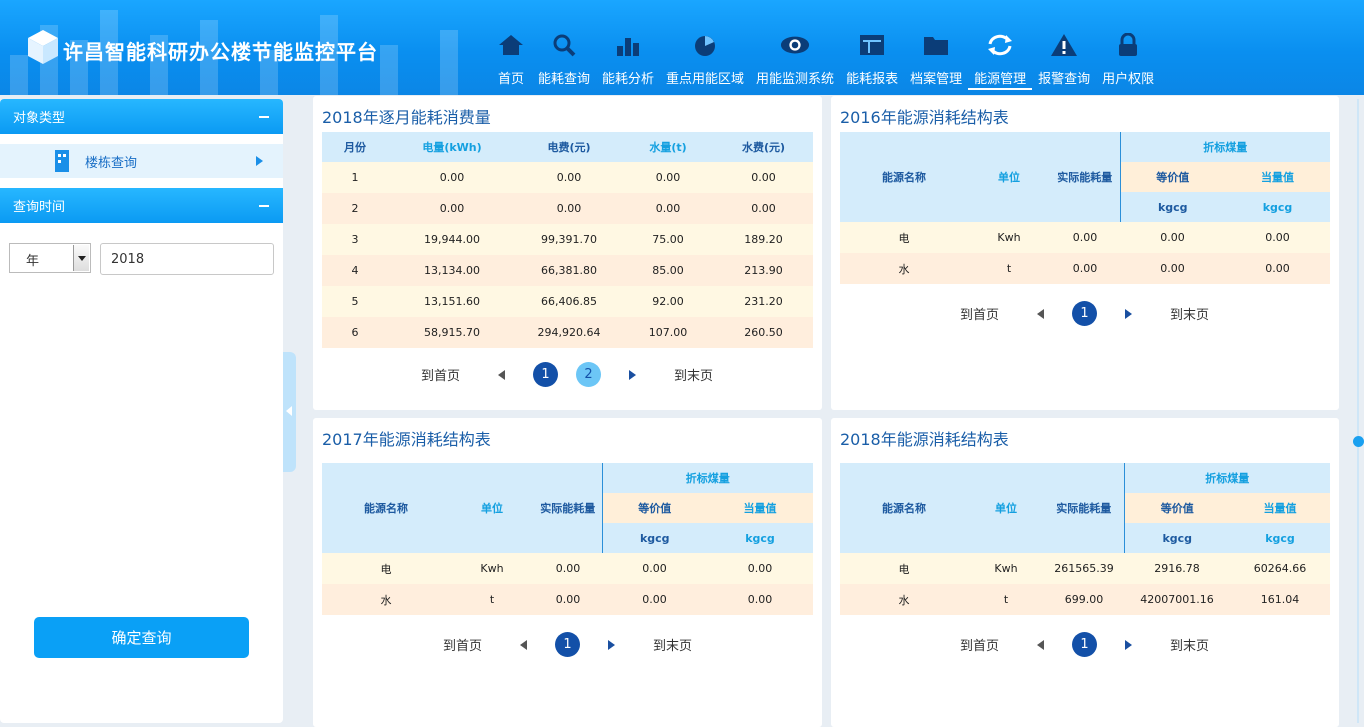  Describe the element at coordinates (567, 208) in the screenshot. I see `table-row: 2 0.00 0.00 0.00 0.00` at that location.